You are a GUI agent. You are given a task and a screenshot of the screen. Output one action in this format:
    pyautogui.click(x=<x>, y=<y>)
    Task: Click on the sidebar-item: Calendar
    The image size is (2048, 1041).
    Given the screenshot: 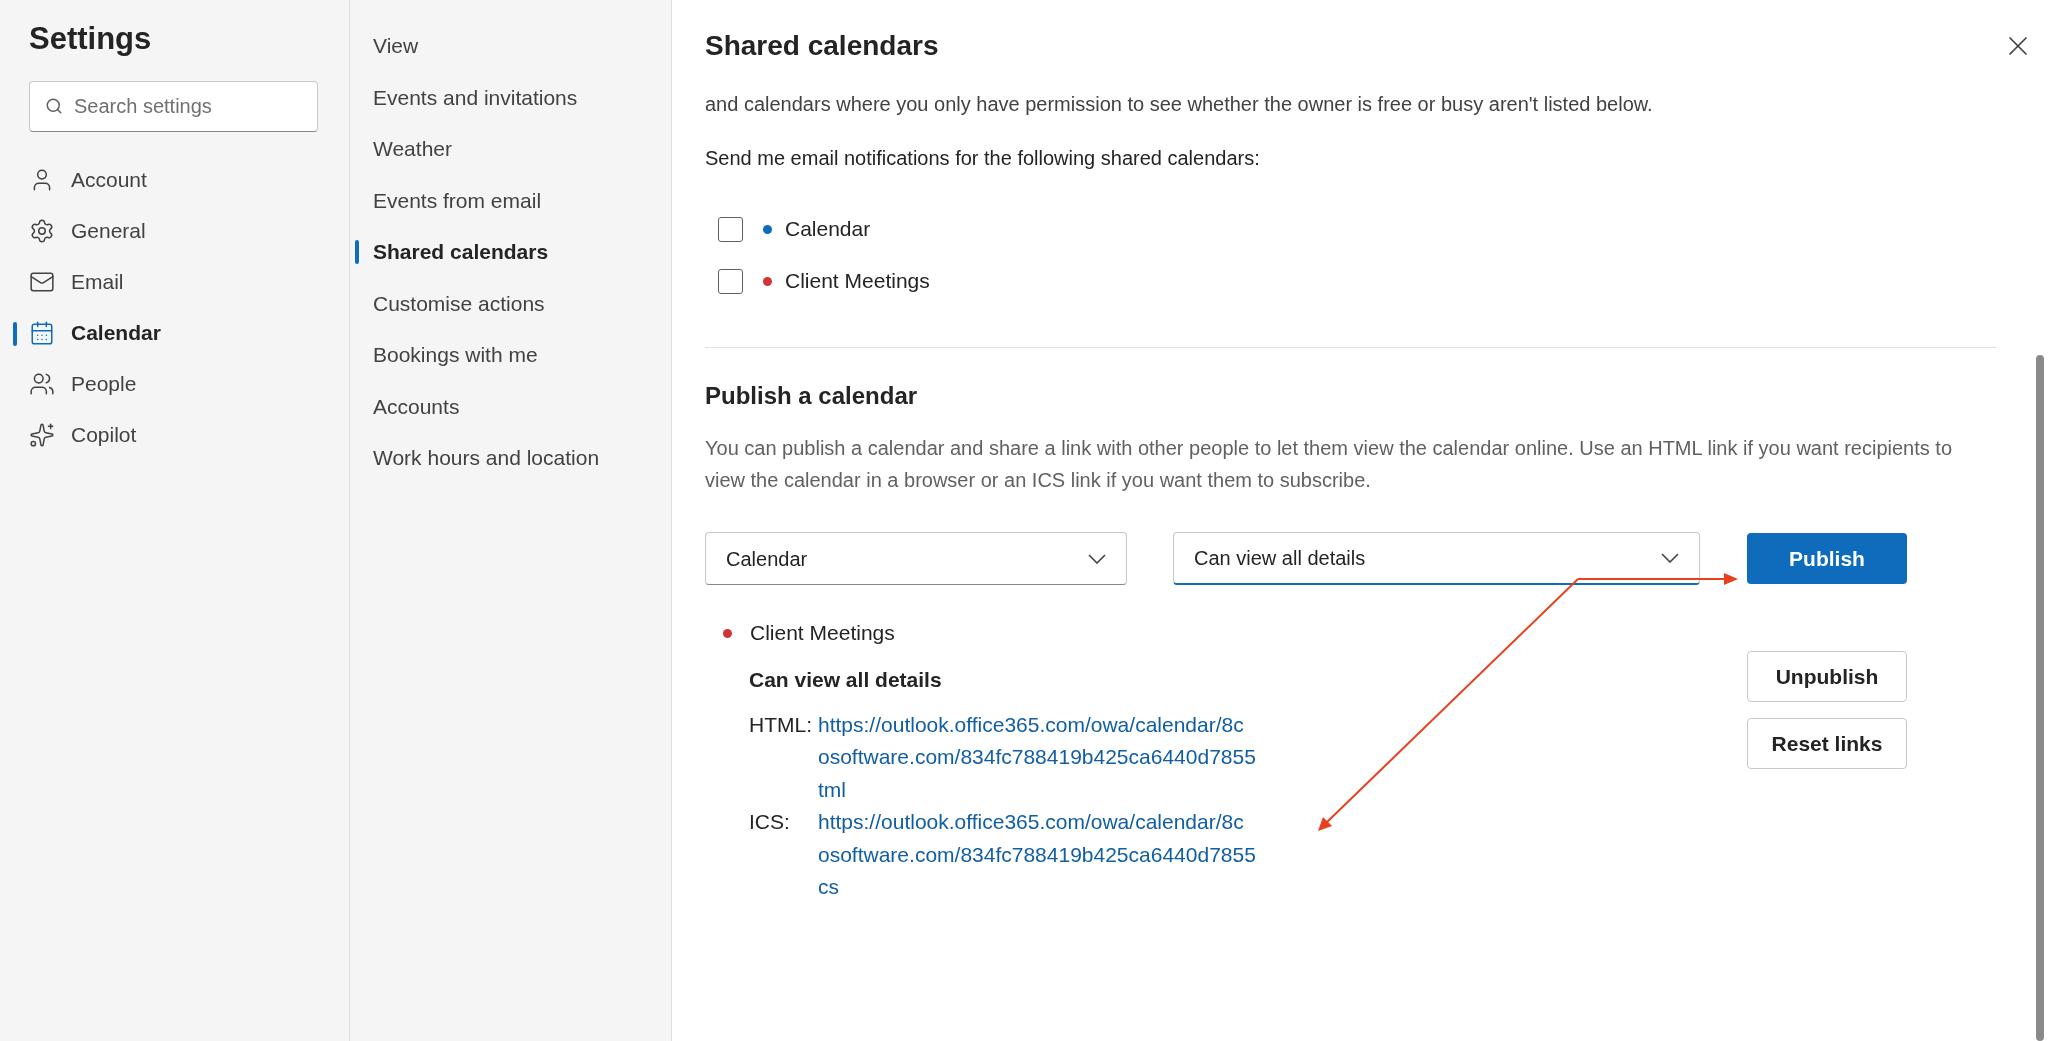 What is the action you would take?
    pyautogui.click(x=174, y=333)
    